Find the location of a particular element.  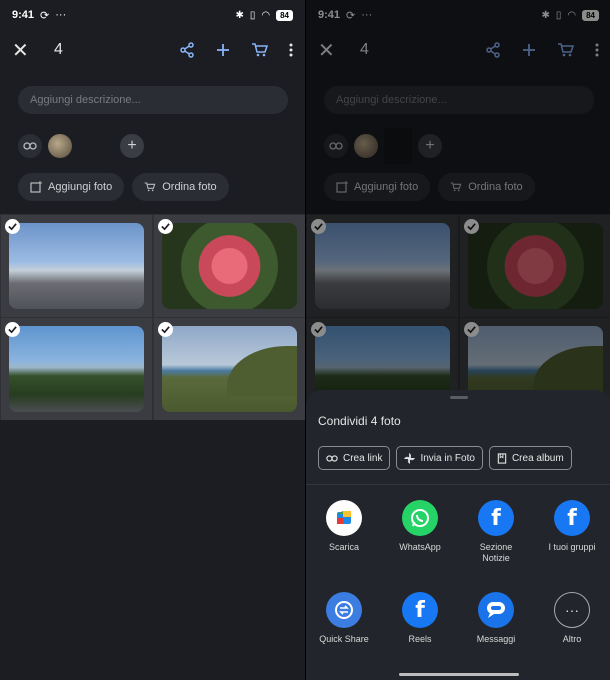

status-bar: 9:41 ⟳ ··· ✱ ▯ ◠ 84 is located at coordinates (152, 15).